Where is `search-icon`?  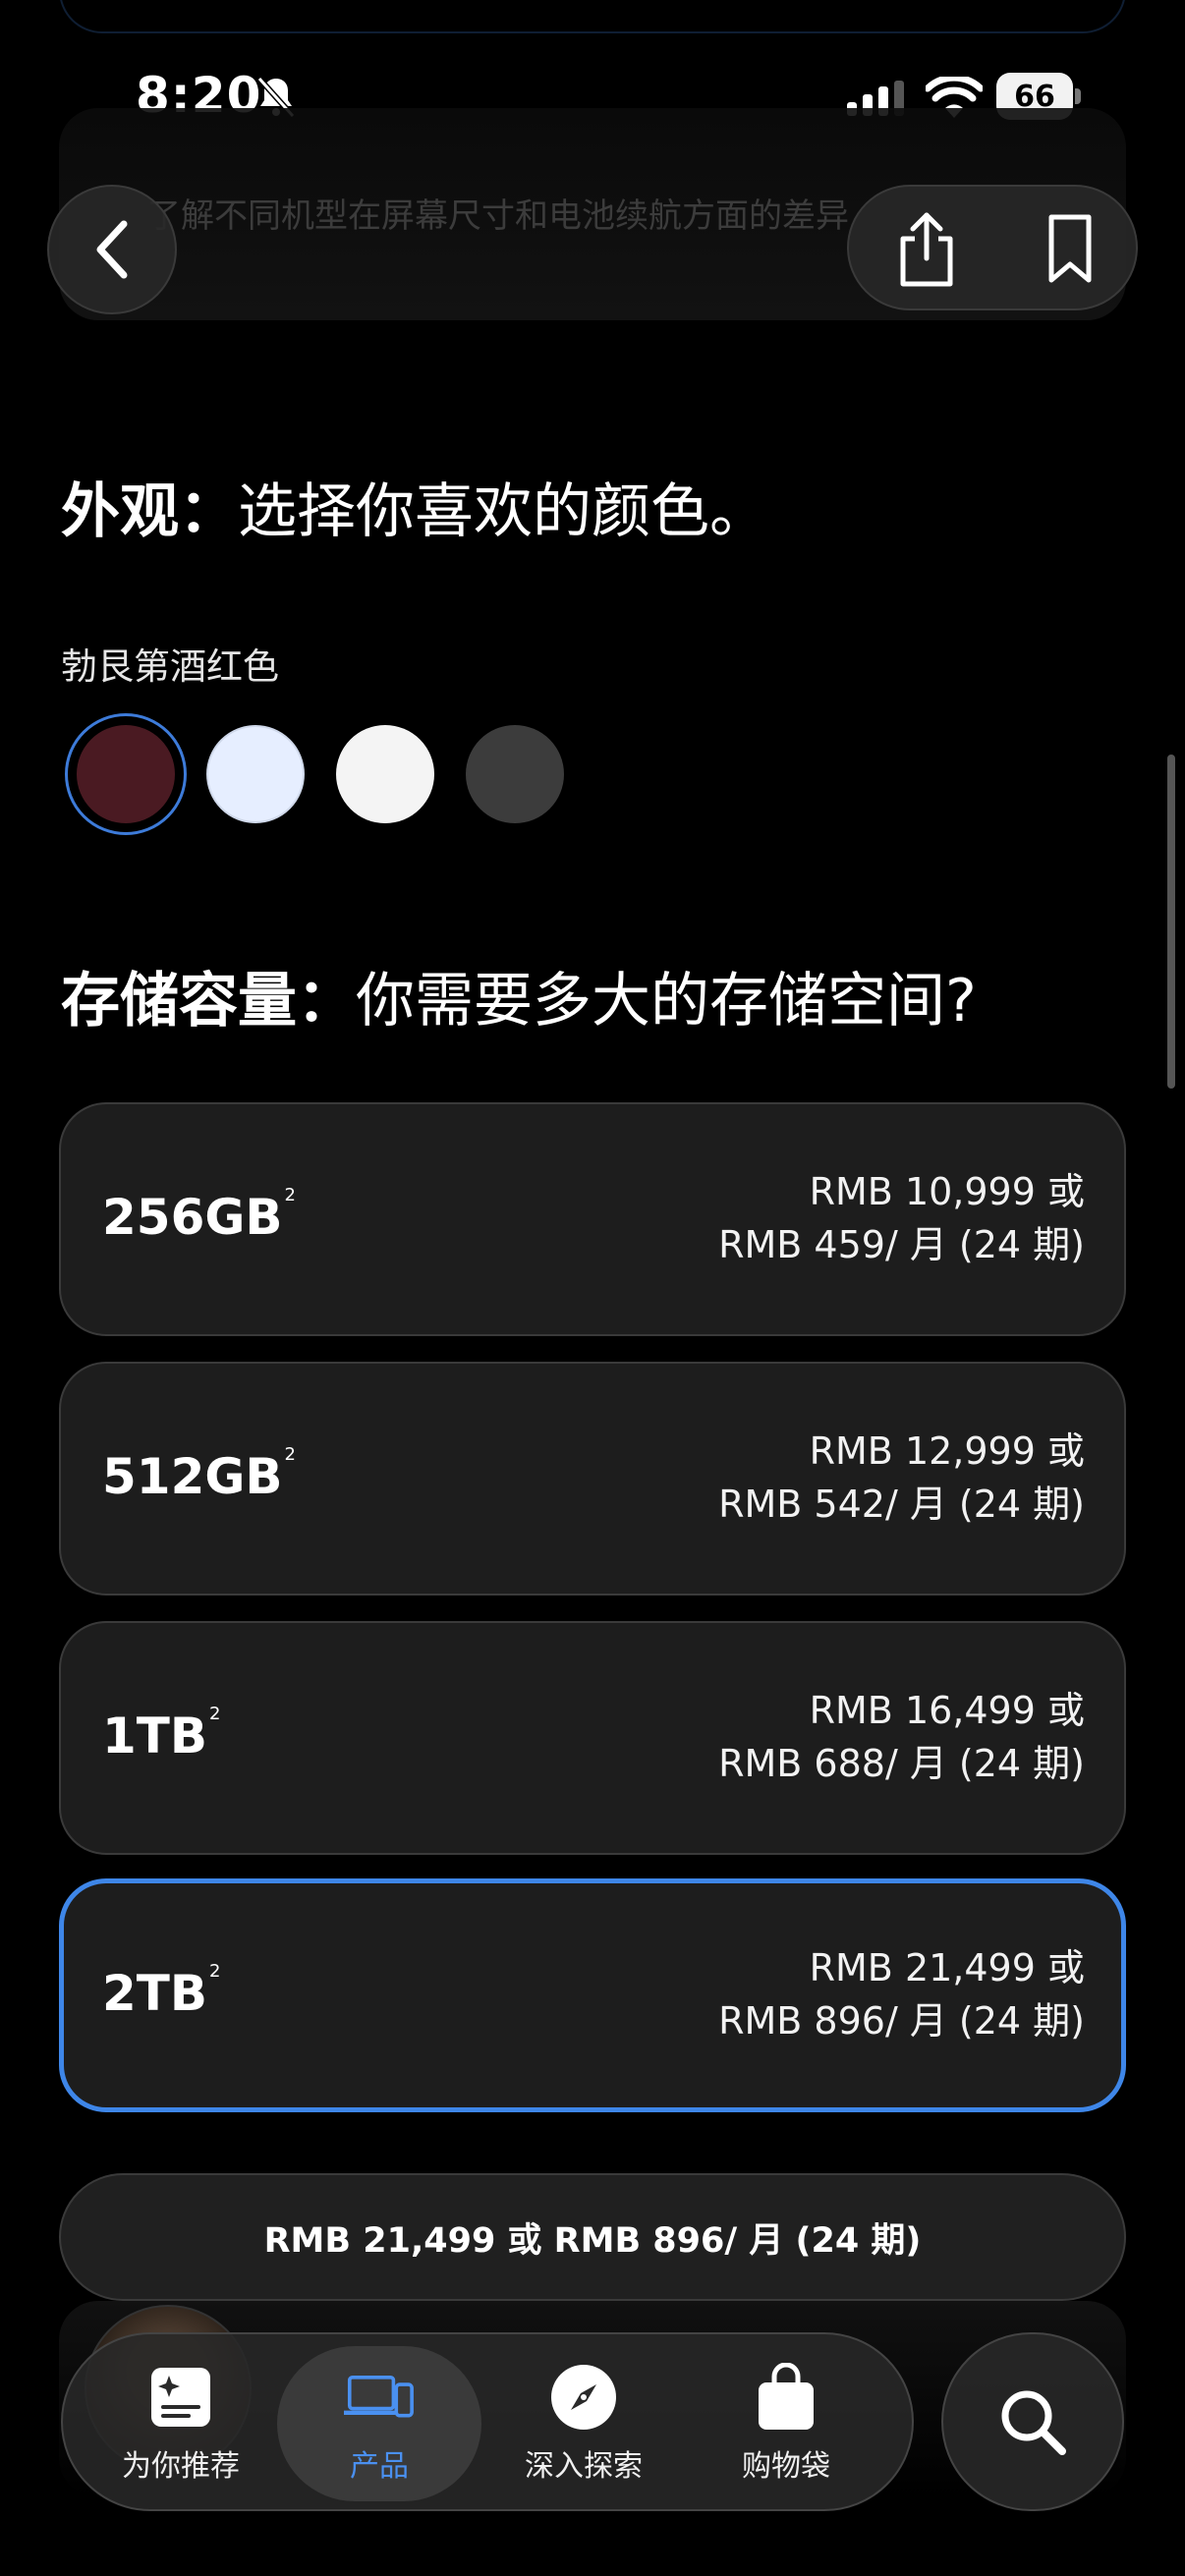
search-icon is located at coordinates (1034, 2422).